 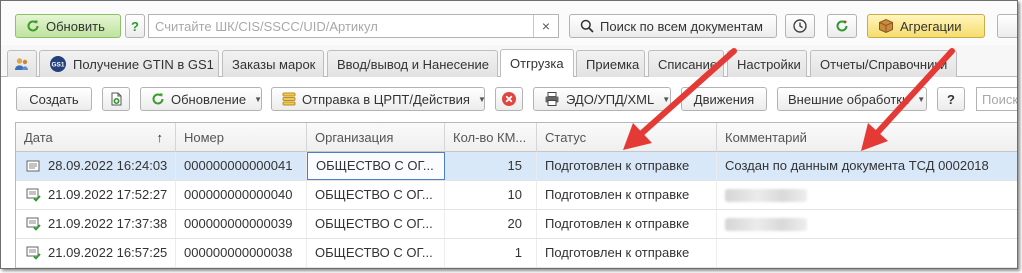 What do you see at coordinates (491, 166) in the screenshot?
I see `cell-quantity: 15` at bounding box center [491, 166].